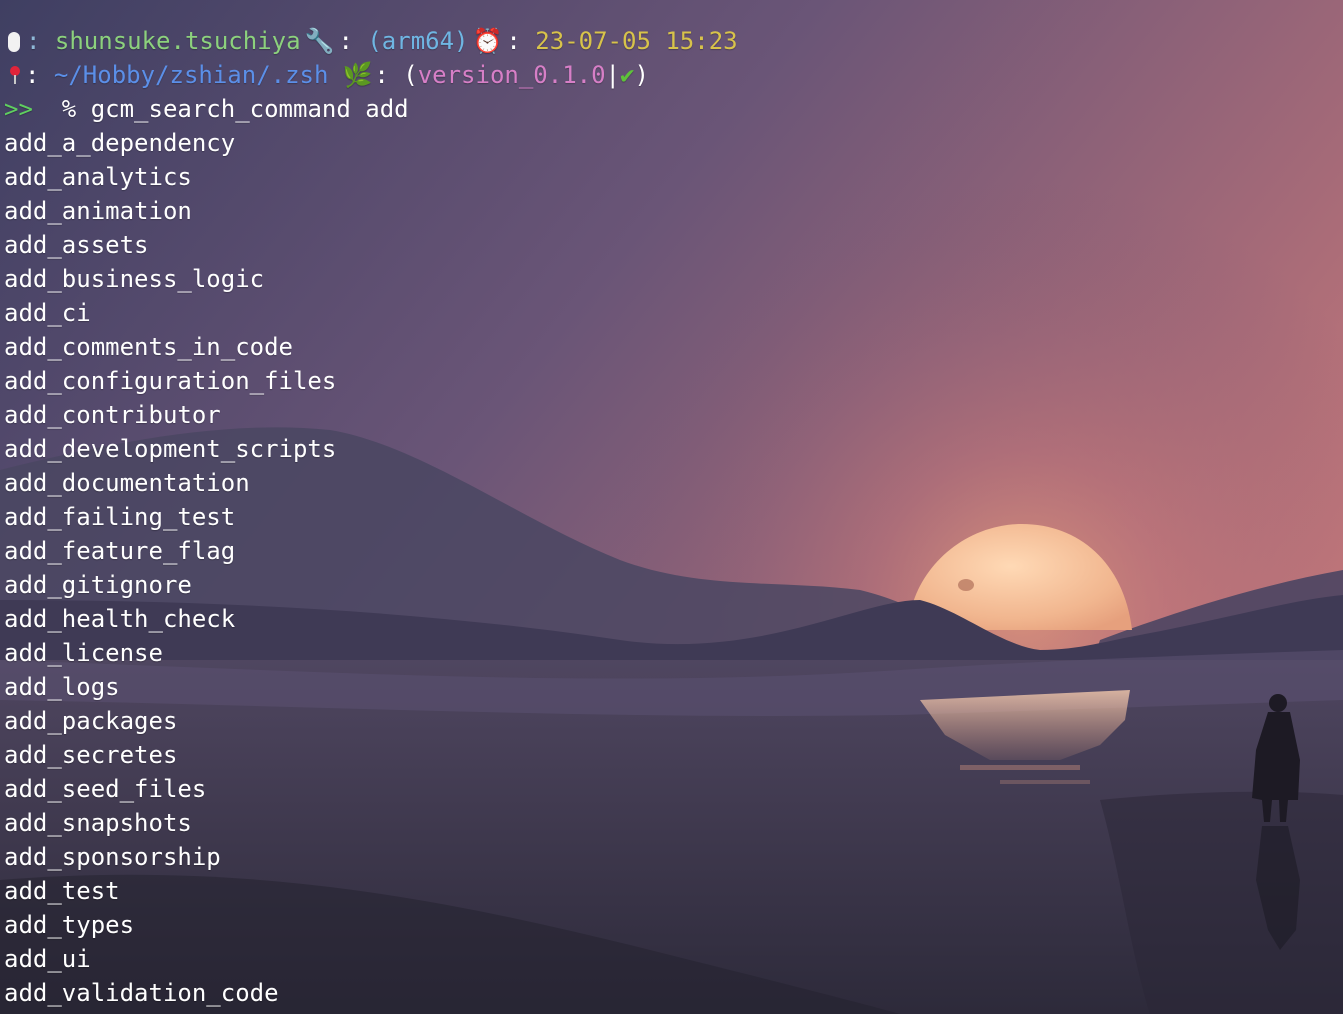 This screenshot has width=1343, height=1014. Describe the element at coordinates (120, 551) in the screenshot. I see `output-line: add_feature_flag` at that location.